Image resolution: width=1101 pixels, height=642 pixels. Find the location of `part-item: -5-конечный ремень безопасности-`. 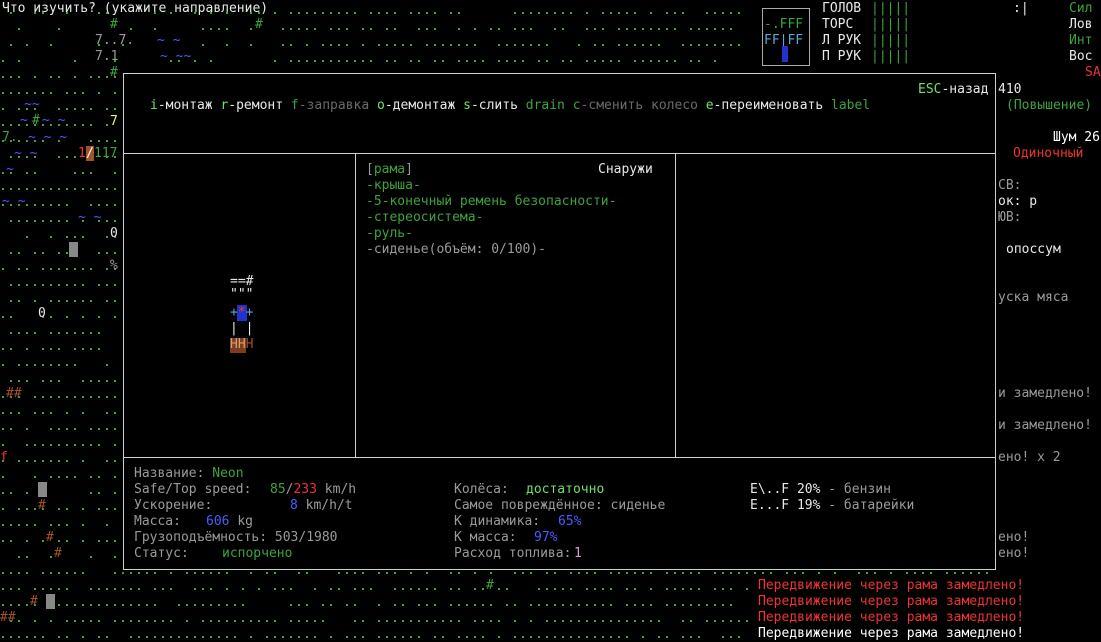

part-item: -5-конечный ремень безопасности- is located at coordinates (491, 202).